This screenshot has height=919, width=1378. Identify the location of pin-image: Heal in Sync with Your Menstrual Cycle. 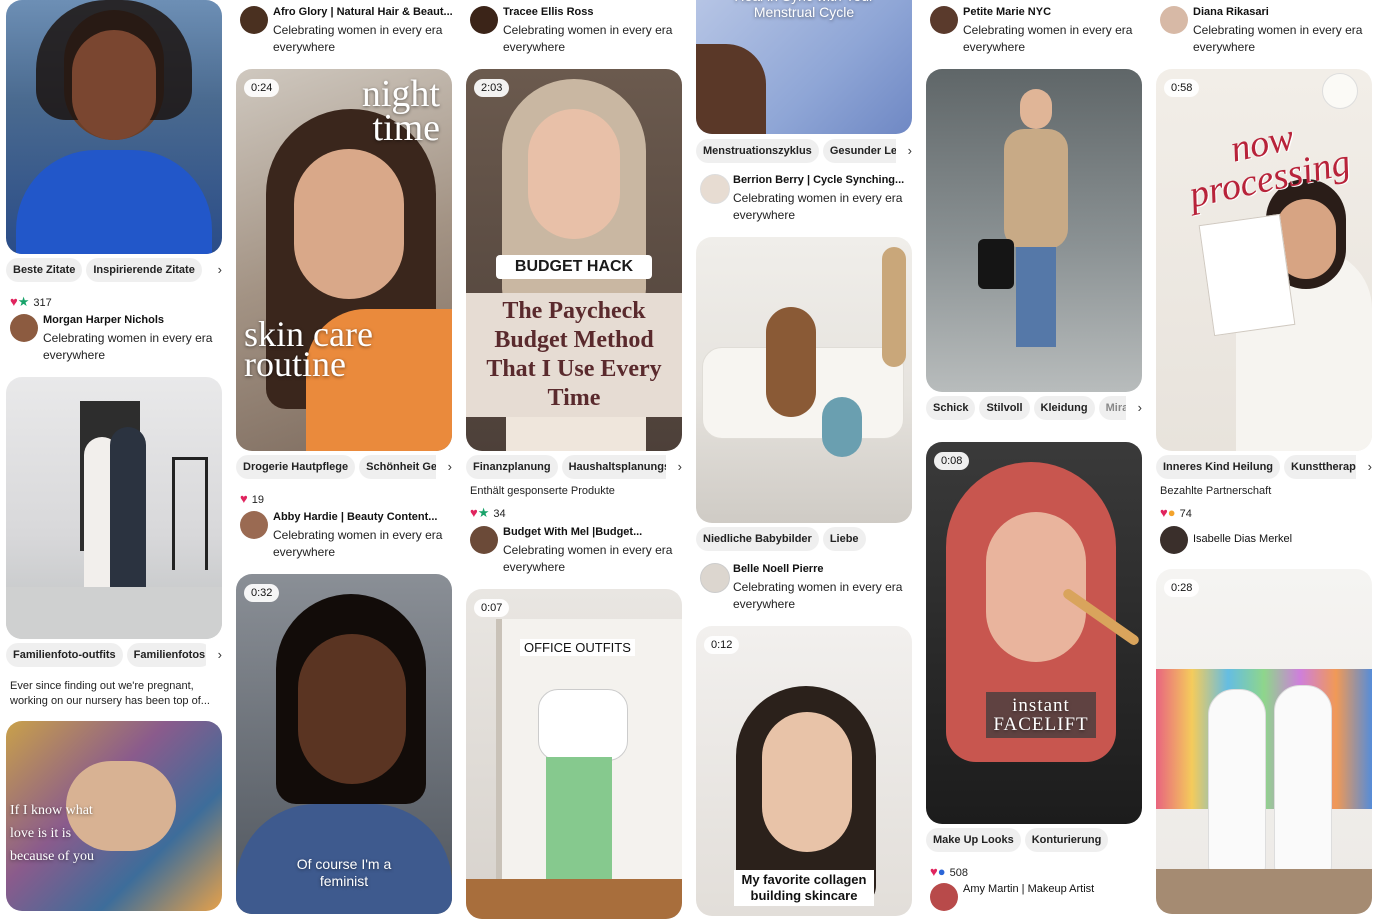
(804, 67).